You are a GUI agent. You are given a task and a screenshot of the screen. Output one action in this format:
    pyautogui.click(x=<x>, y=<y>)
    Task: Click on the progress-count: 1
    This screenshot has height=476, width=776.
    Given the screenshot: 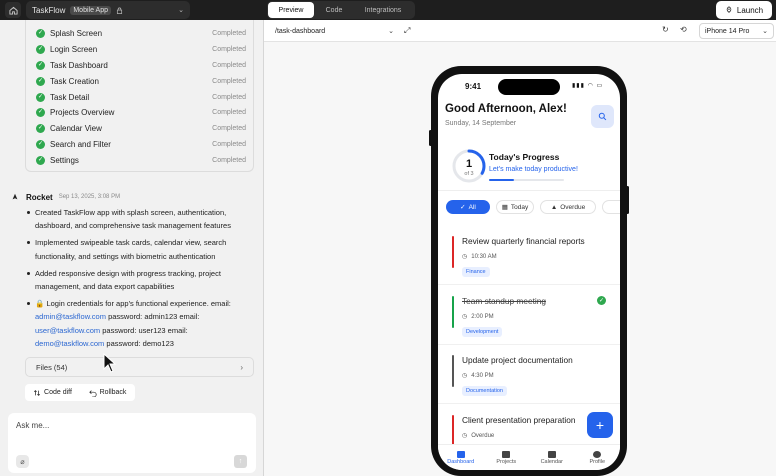 What is the action you would take?
    pyautogui.click(x=469, y=164)
    